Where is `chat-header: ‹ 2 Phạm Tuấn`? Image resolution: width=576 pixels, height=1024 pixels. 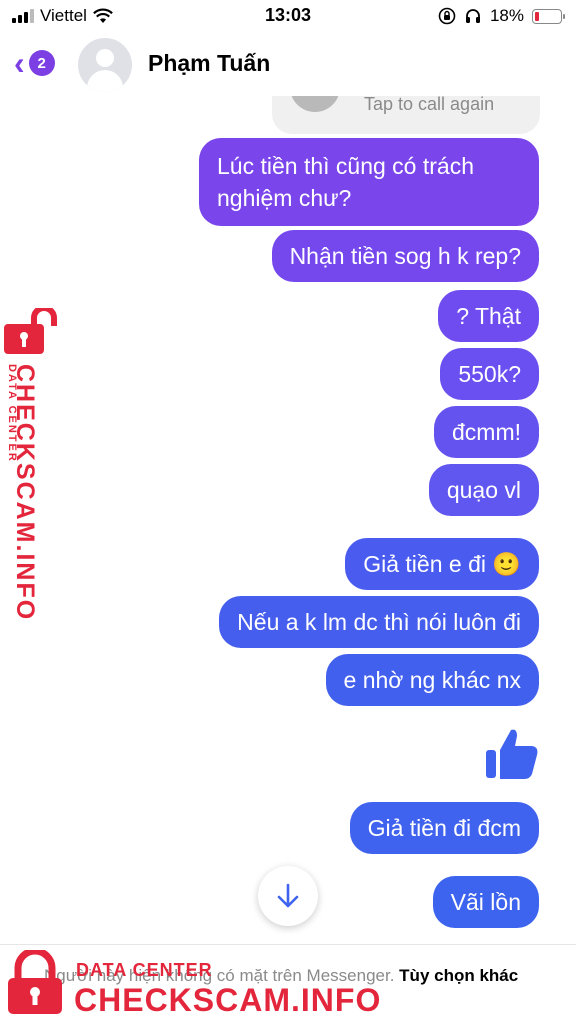
chat-header: ‹ 2 Phạm Tuấn is located at coordinates (288, 64).